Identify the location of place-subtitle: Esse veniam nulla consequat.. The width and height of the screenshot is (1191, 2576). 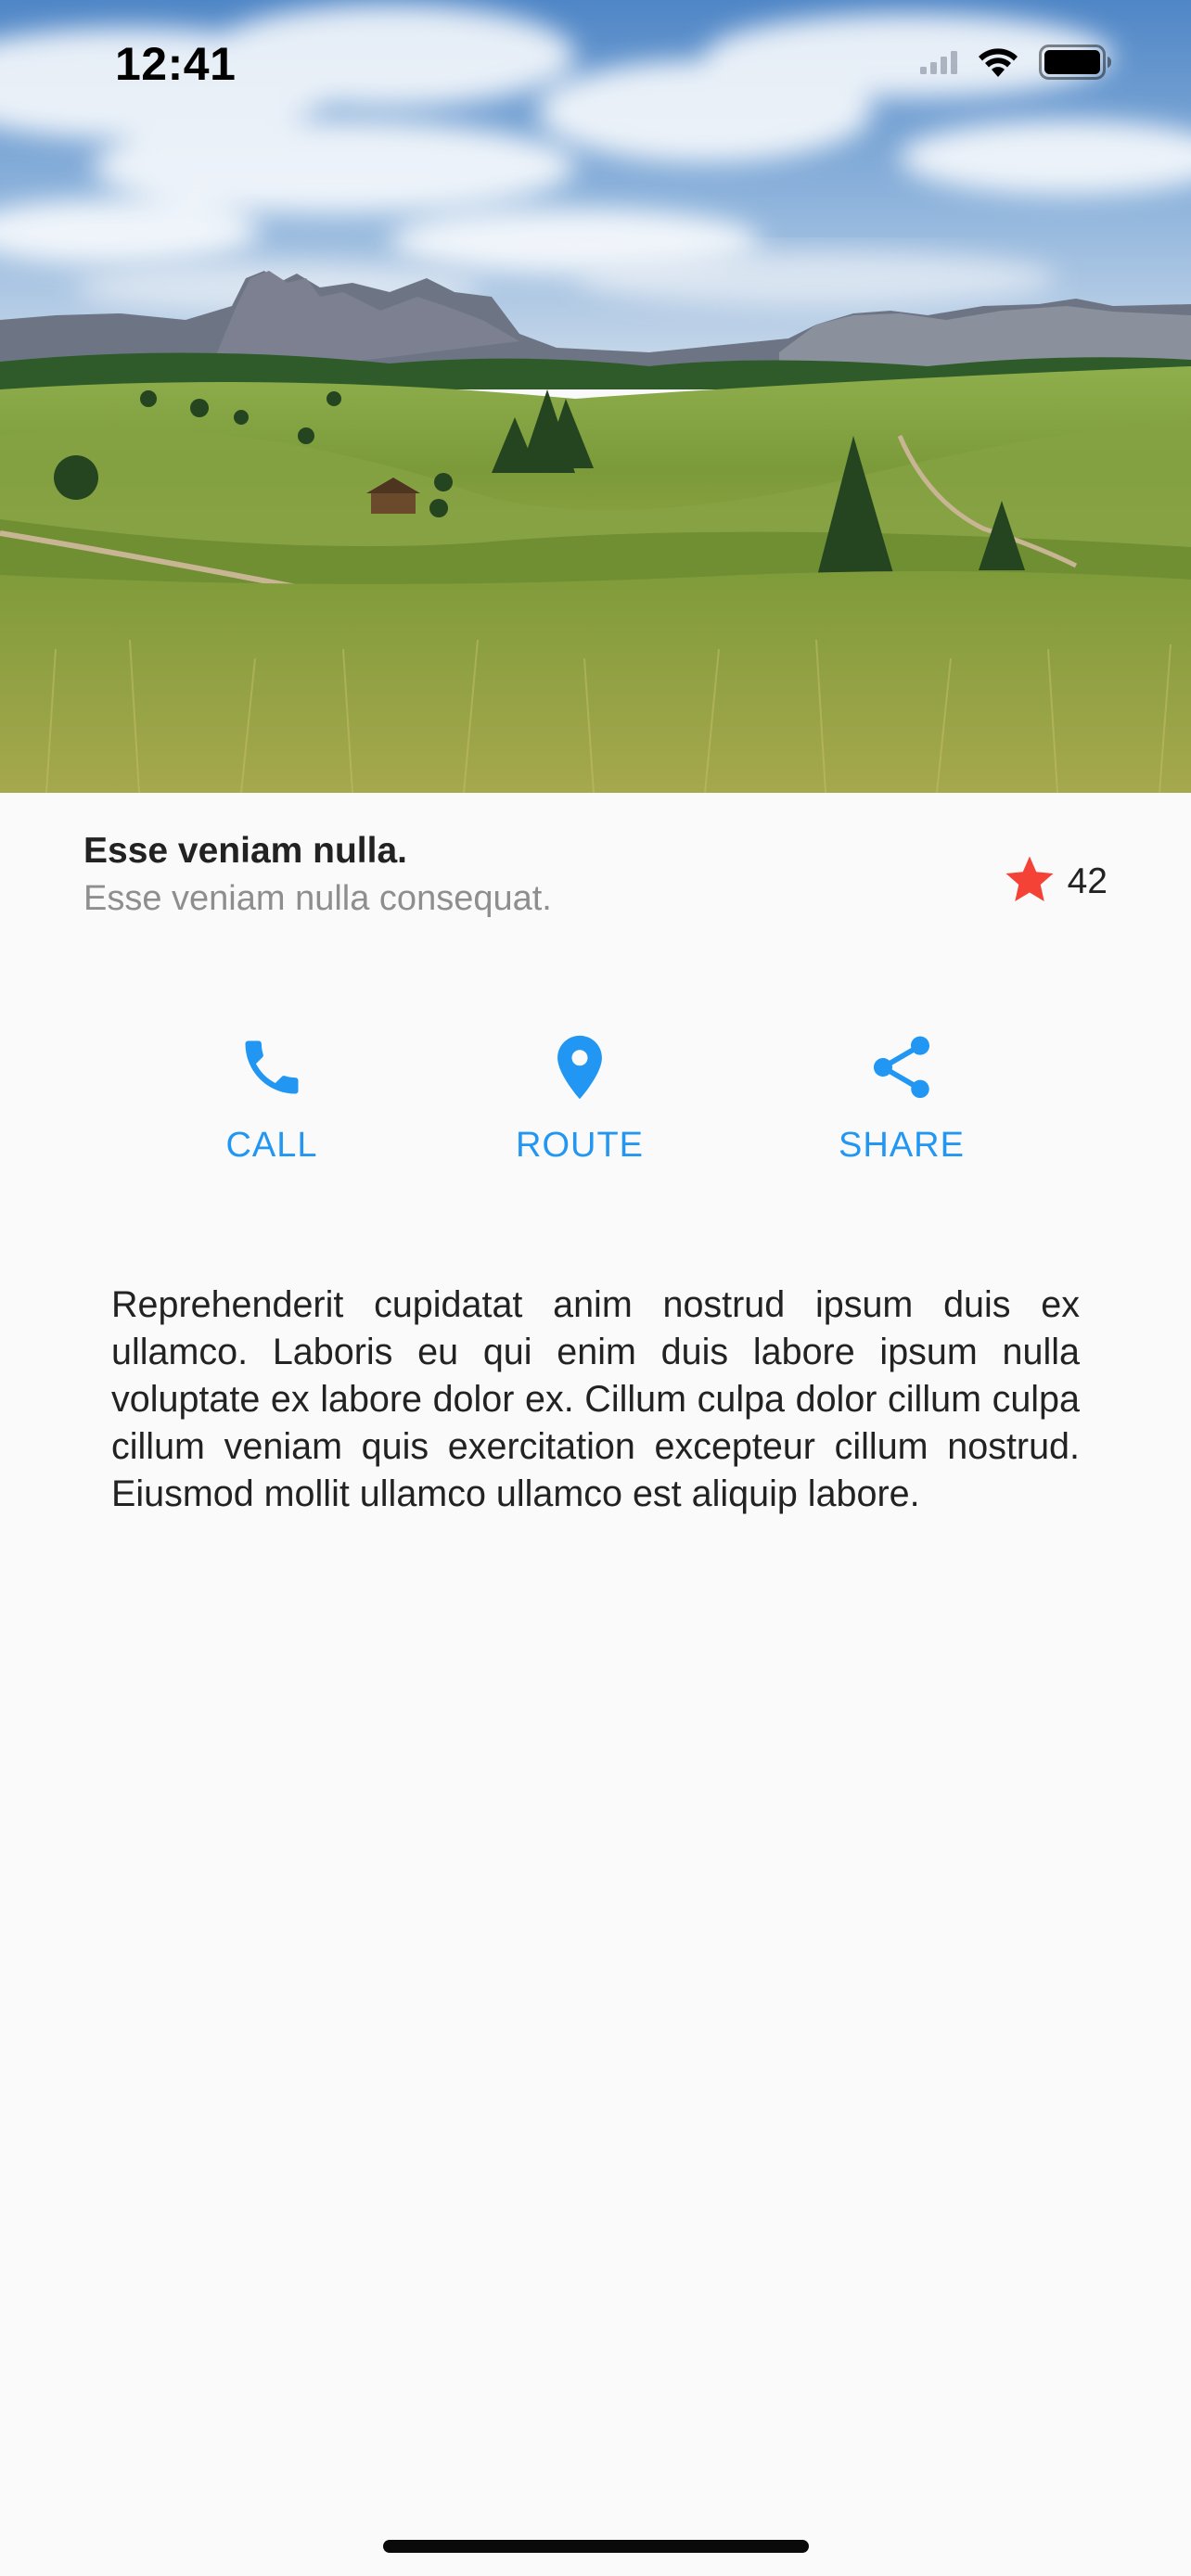
(317, 898).